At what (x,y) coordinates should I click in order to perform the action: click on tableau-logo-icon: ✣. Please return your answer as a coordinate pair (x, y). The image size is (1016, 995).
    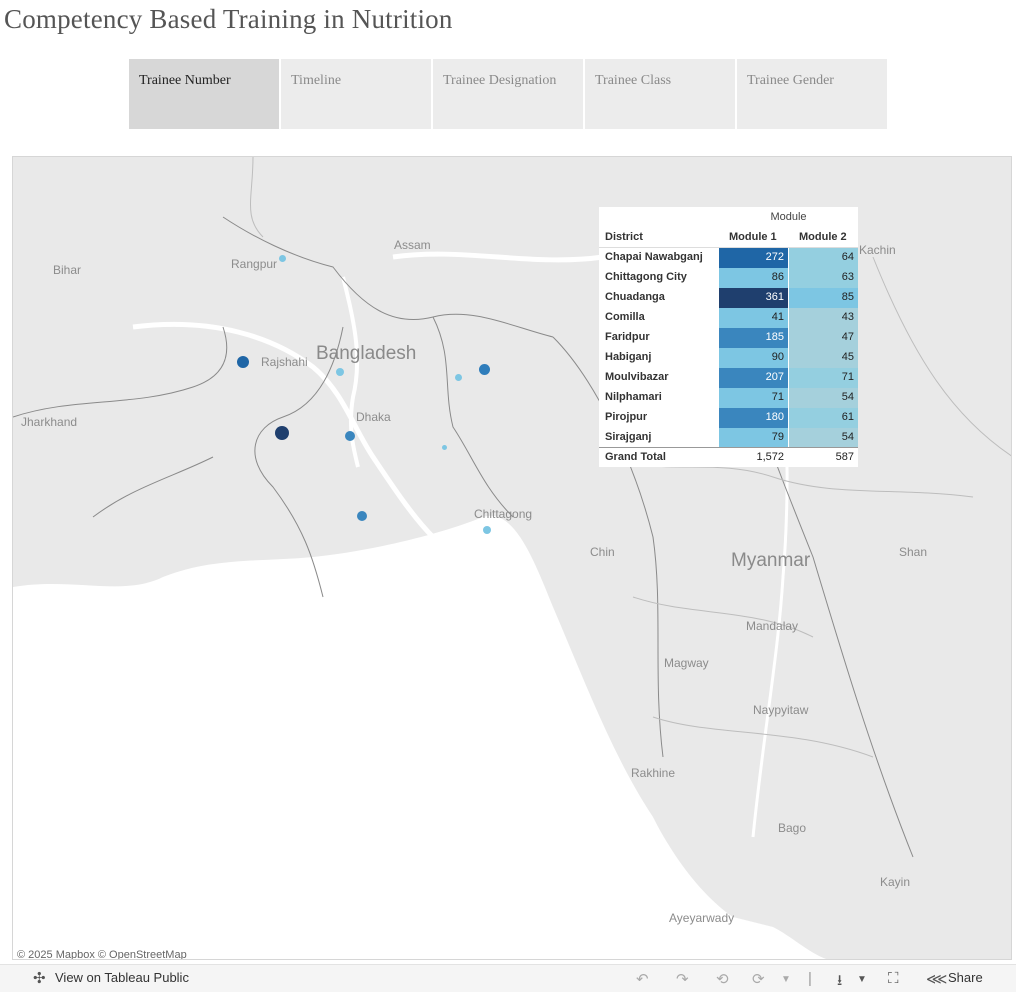
    Looking at the image, I should click on (39, 978).